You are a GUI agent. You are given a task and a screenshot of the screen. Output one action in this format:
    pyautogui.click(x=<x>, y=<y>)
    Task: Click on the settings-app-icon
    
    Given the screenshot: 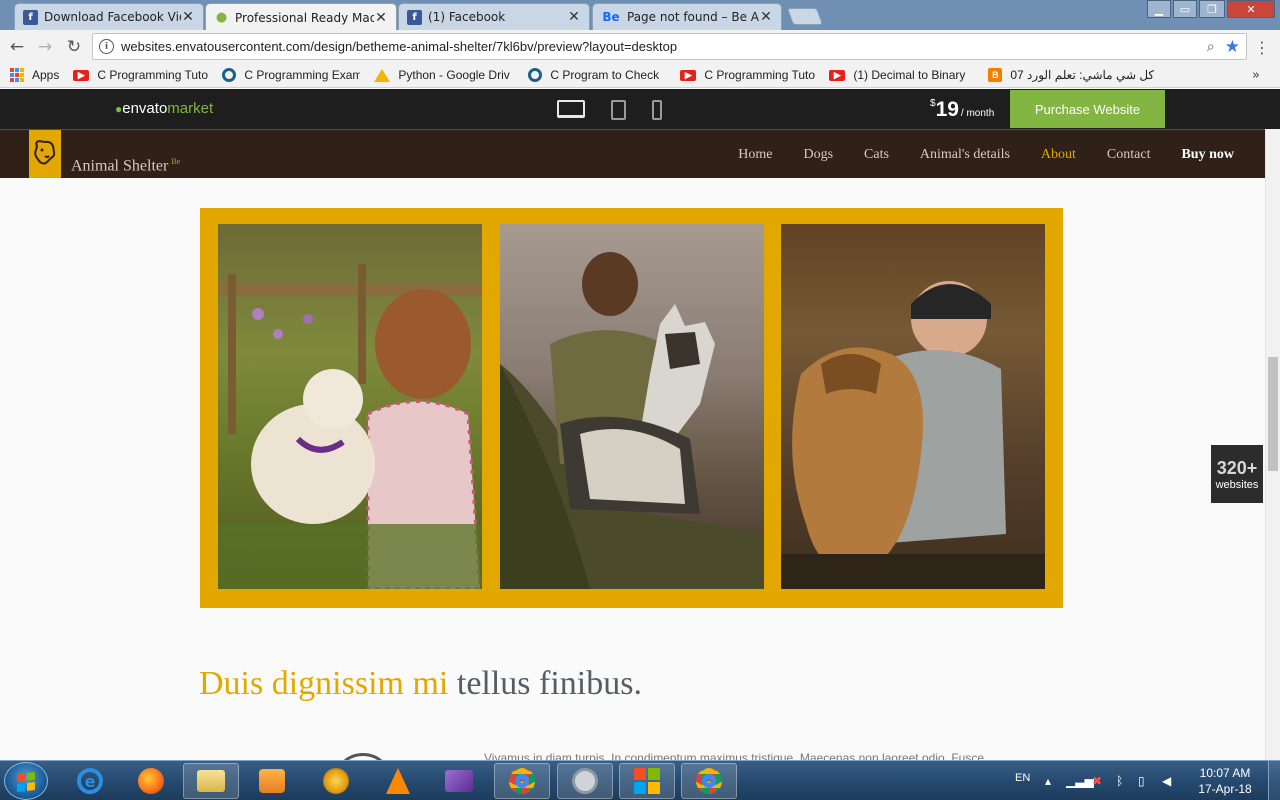 What is the action you would take?
    pyautogui.click(x=585, y=781)
    